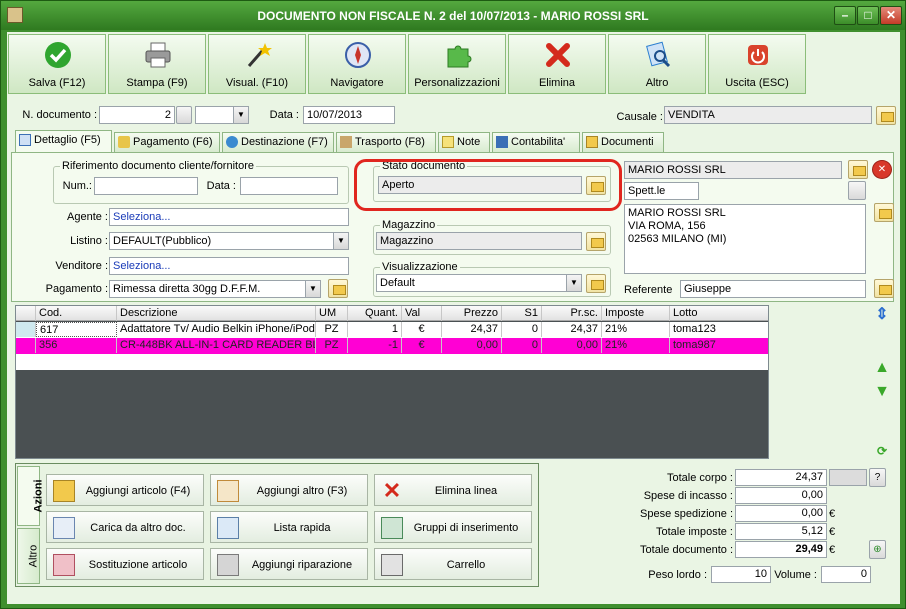 The width and height of the screenshot is (906, 609). Describe the element at coordinates (757, 64) in the screenshot. I see `uscita-button: Uscita (ESC)` at that location.